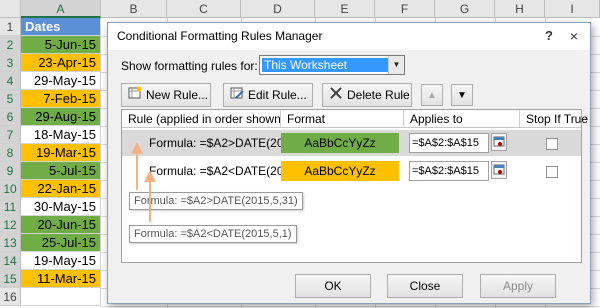 This screenshot has width=600, height=308. I want to click on row-header: 11, so click(10, 207).